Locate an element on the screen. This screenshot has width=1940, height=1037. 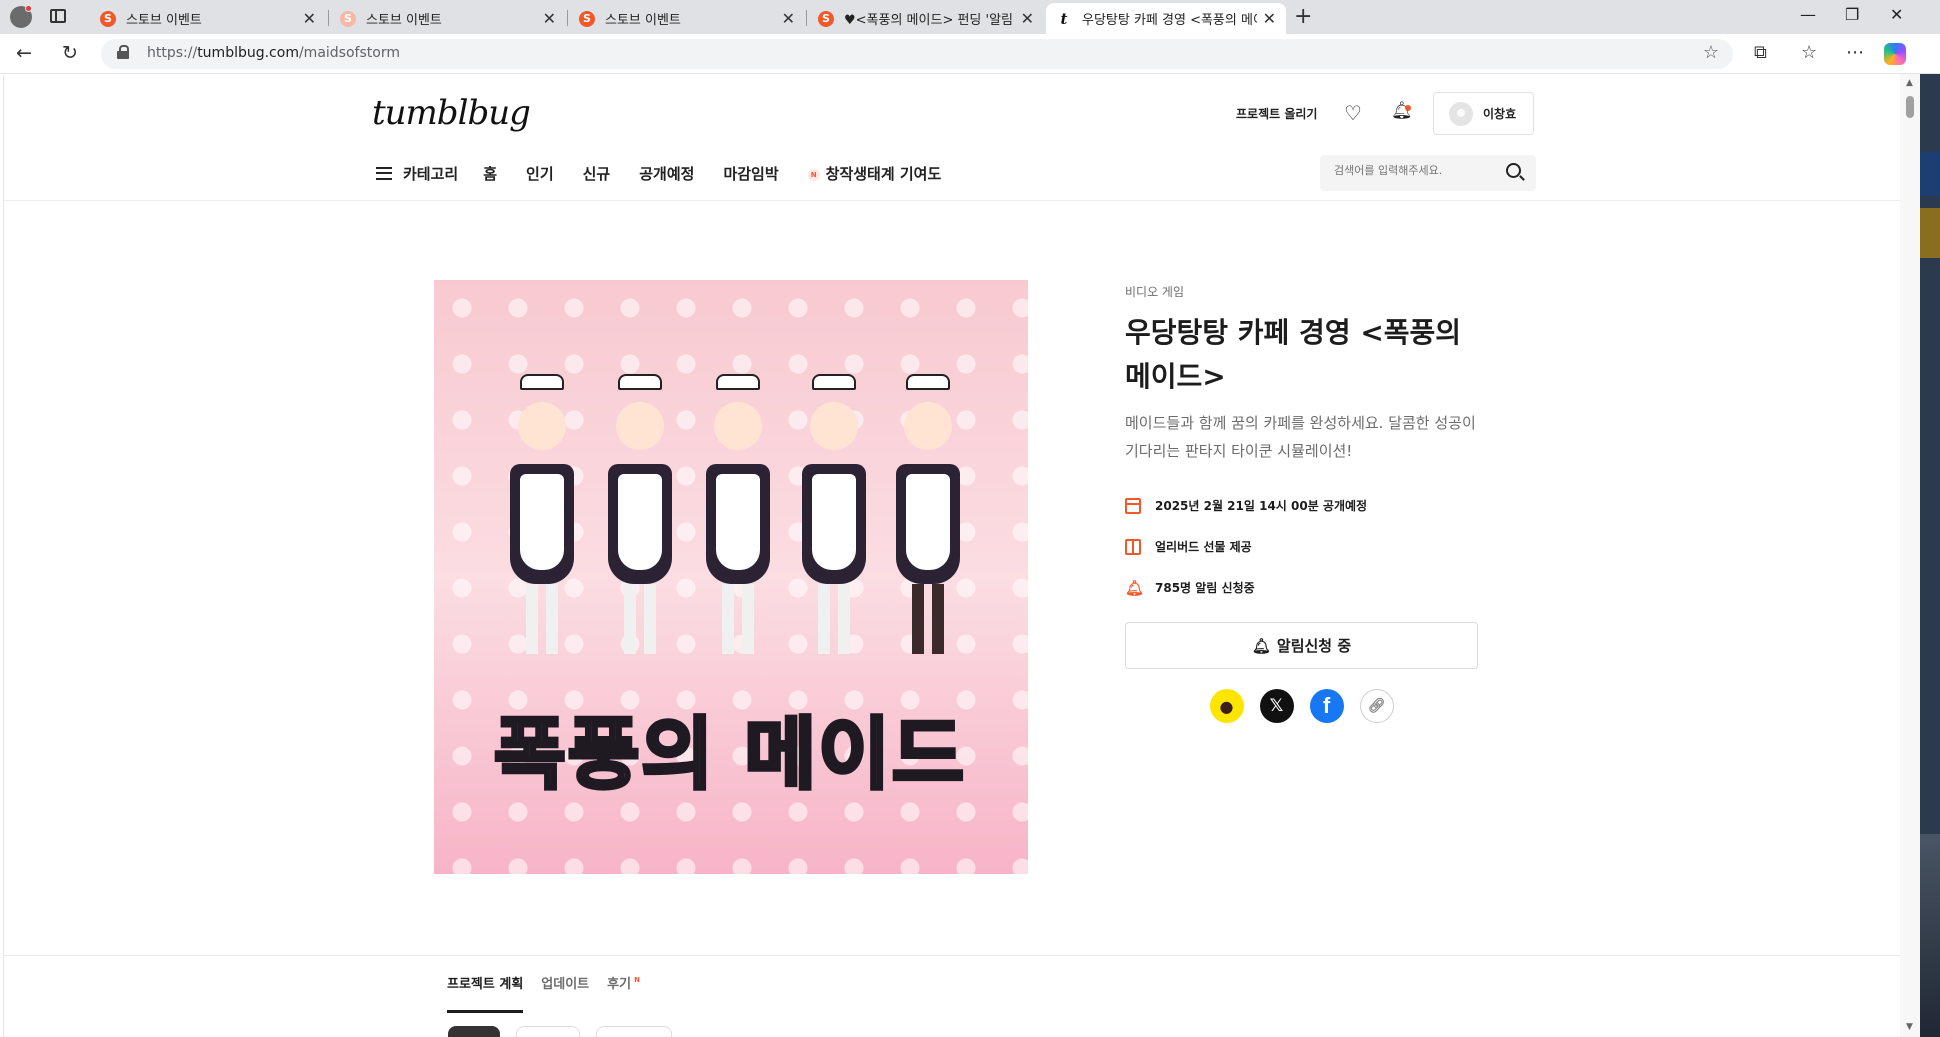
more-menu-icon: ⋯ is located at coordinates (1855, 52).